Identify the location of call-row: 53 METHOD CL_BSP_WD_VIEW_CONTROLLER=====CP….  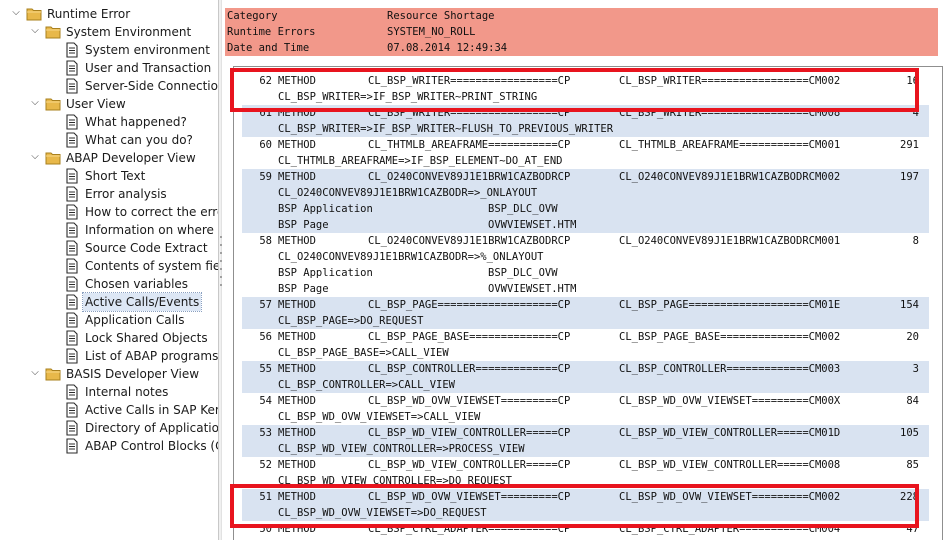
(585, 433).